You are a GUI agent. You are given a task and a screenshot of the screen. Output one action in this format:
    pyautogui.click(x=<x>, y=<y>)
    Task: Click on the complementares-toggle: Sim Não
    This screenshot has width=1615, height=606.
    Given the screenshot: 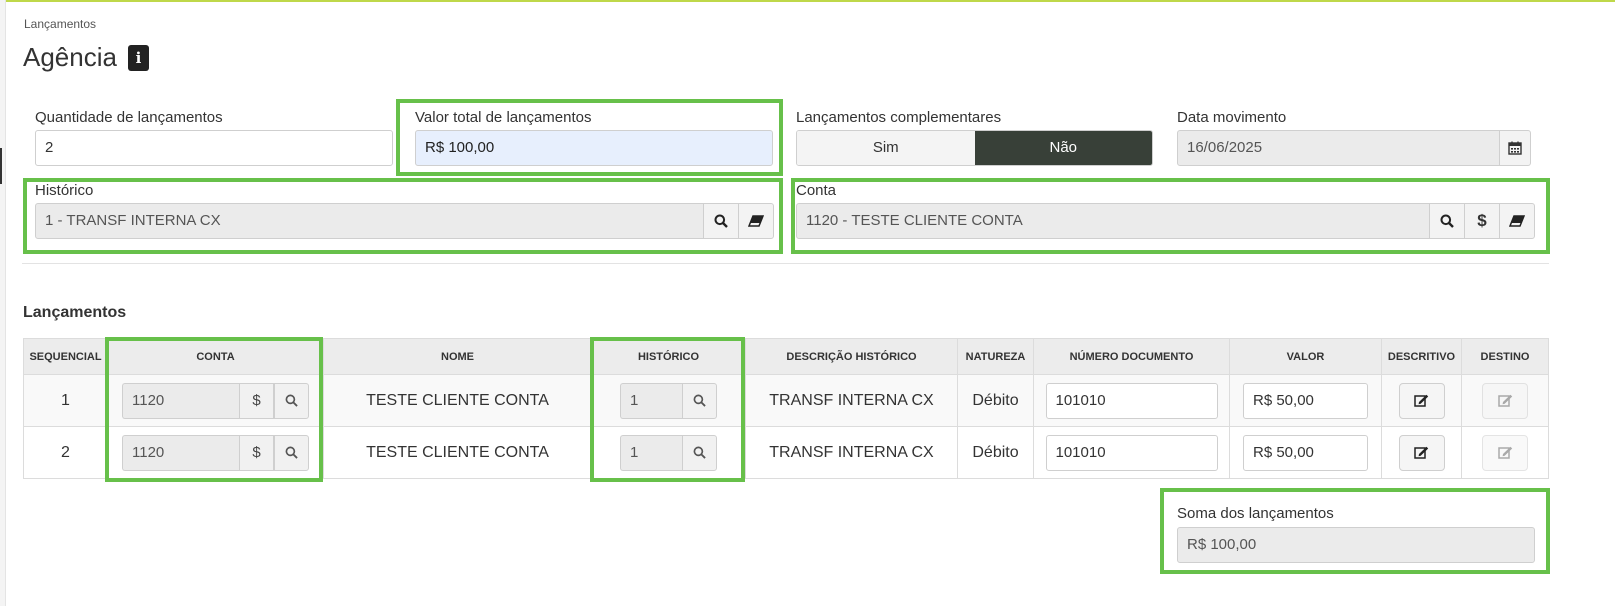 What is the action you would take?
    pyautogui.click(x=974, y=148)
    